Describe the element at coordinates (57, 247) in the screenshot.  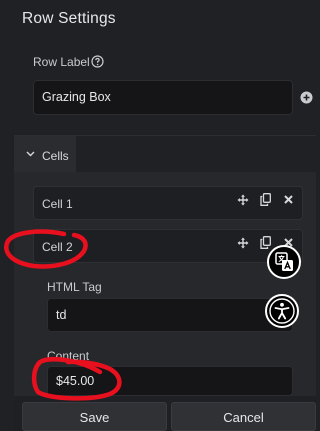
I see `cell-2-label: Cell 2` at that location.